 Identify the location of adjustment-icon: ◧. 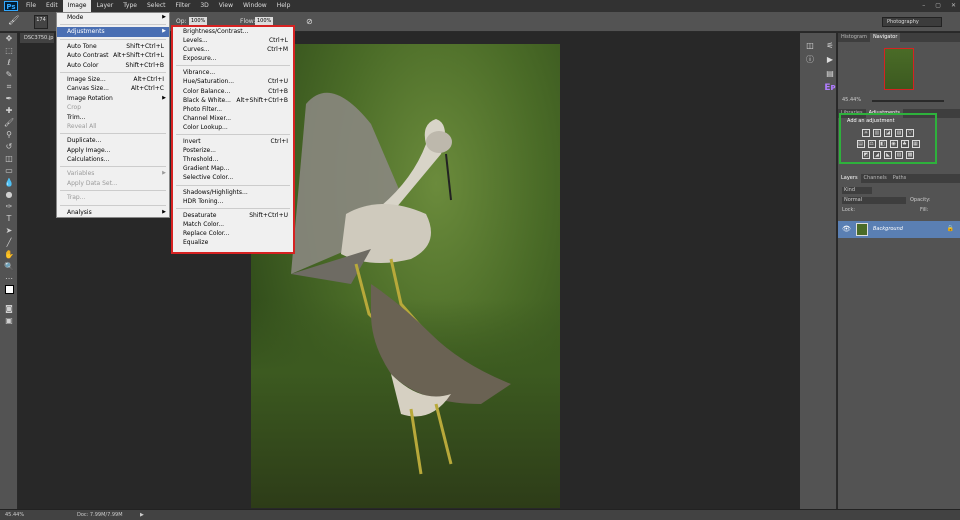
(882, 144).